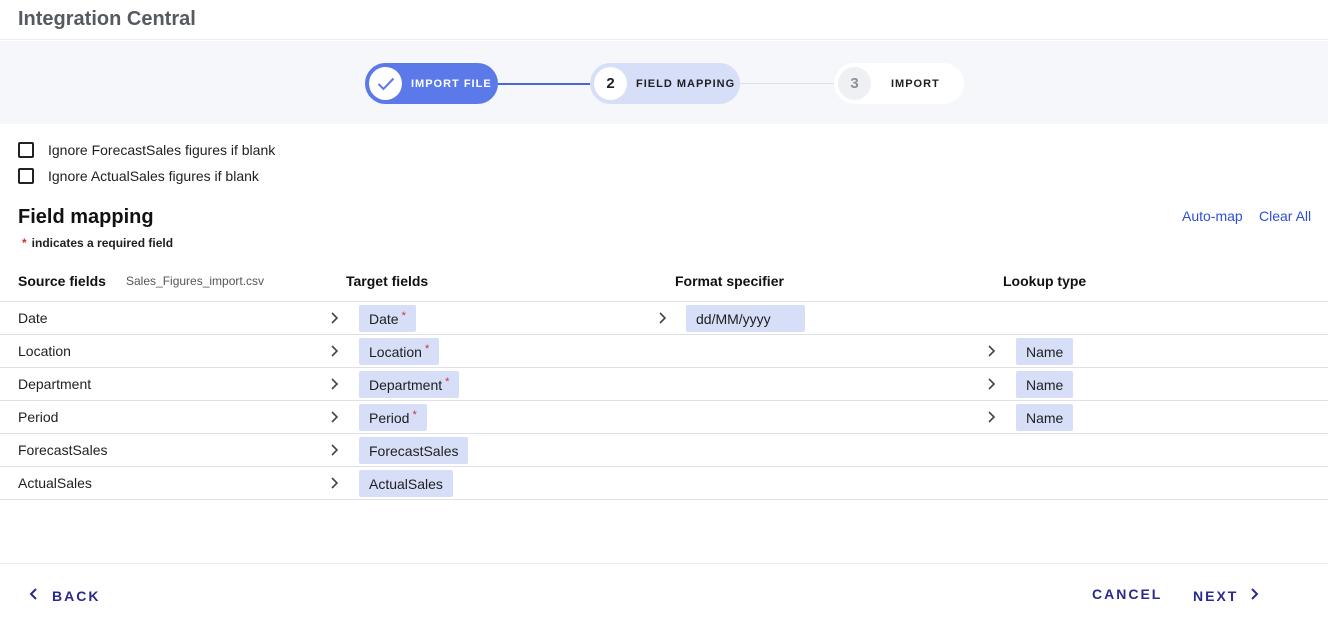 This screenshot has height=638, width=1328. What do you see at coordinates (38, 417) in the screenshot?
I see `source-field: Period` at bounding box center [38, 417].